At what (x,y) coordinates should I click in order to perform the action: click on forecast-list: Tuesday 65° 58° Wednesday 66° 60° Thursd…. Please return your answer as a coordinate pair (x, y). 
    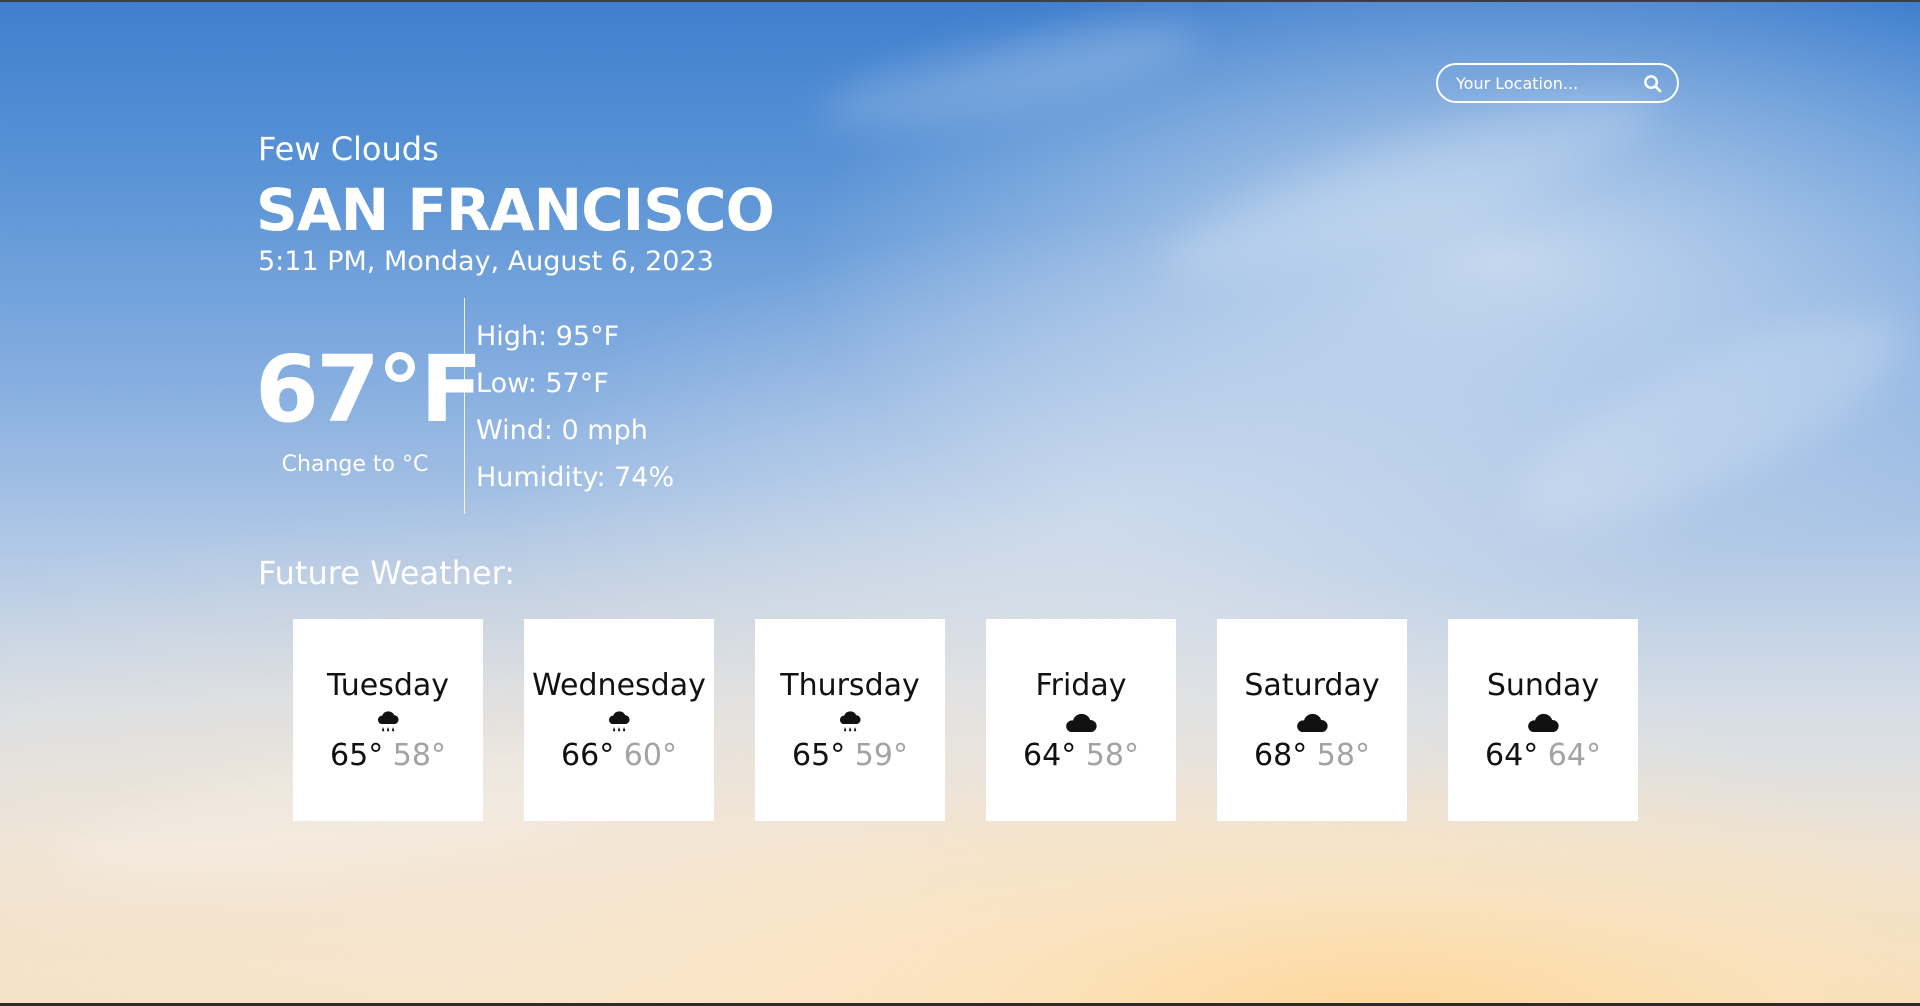
    Looking at the image, I should click on (965, 720).